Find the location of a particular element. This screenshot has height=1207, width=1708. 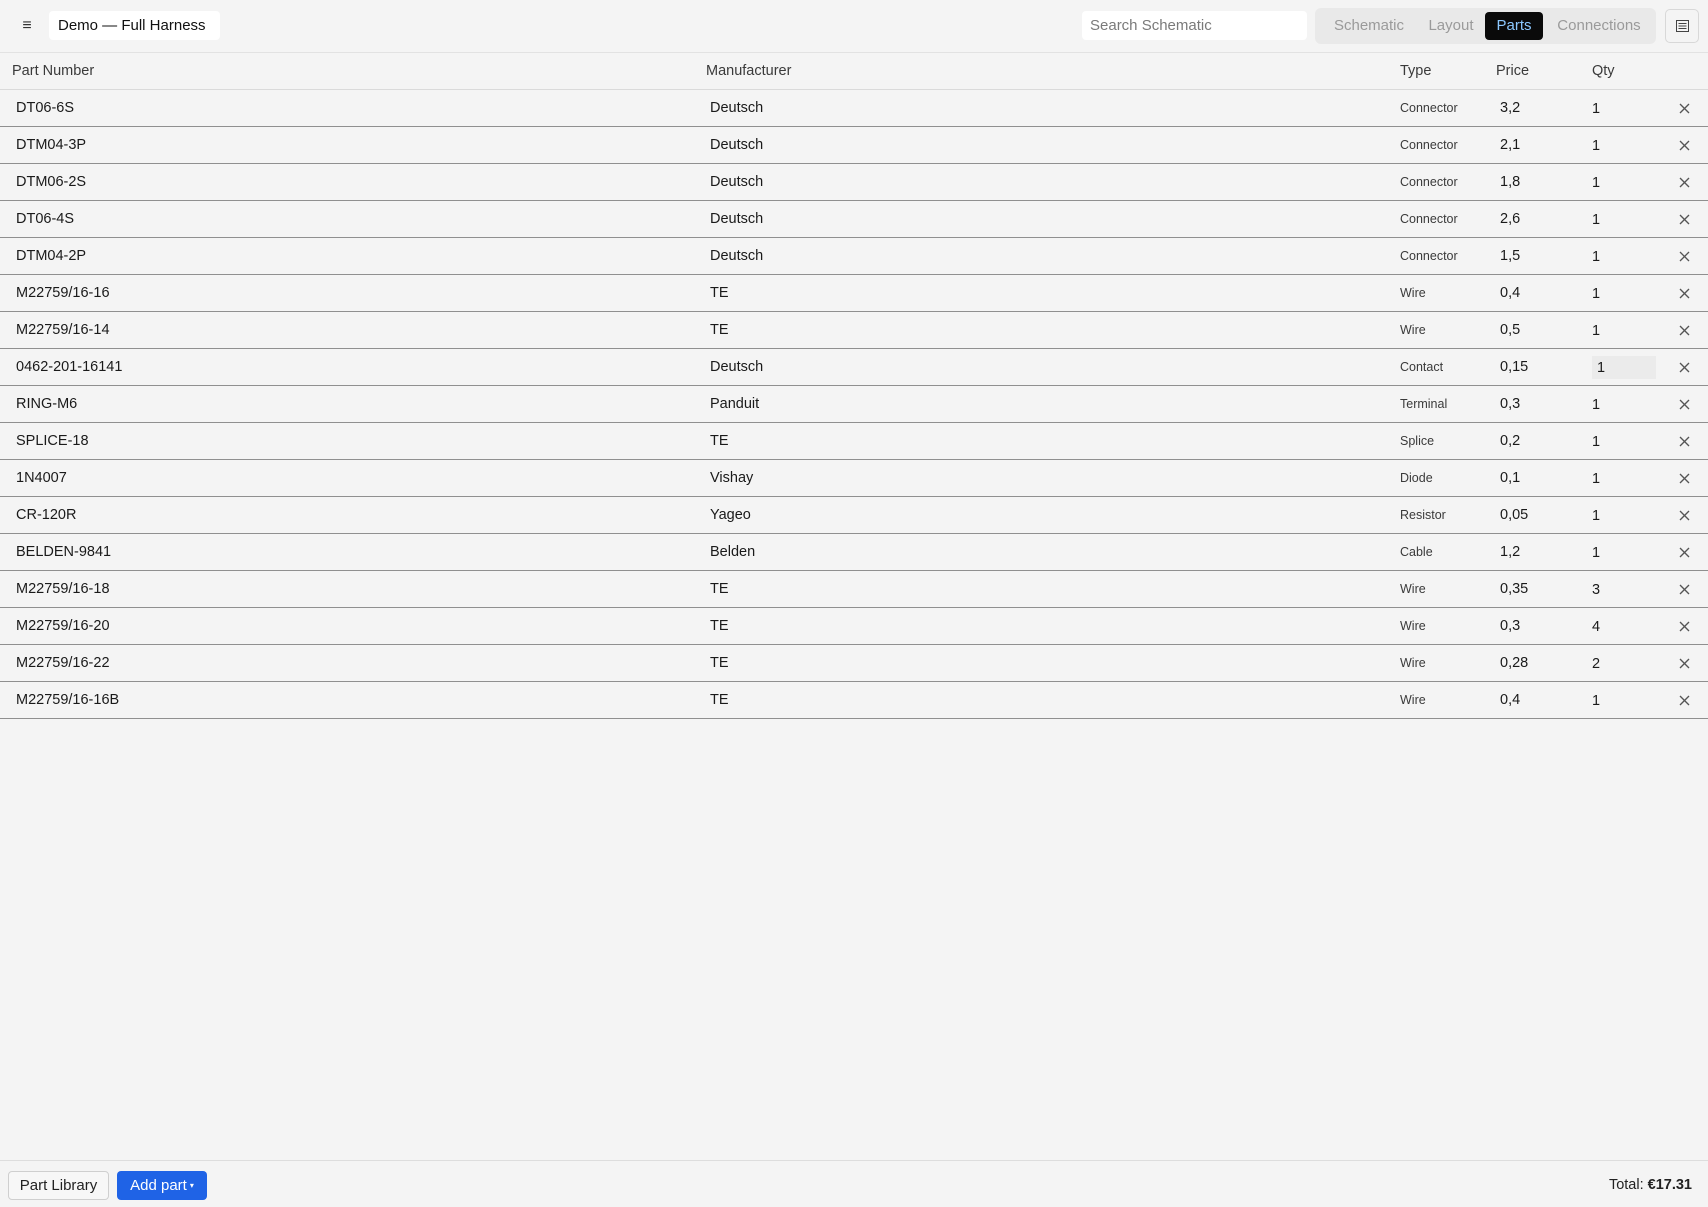

tab-schematic: Schematic is located at coordinates (1369, 26).